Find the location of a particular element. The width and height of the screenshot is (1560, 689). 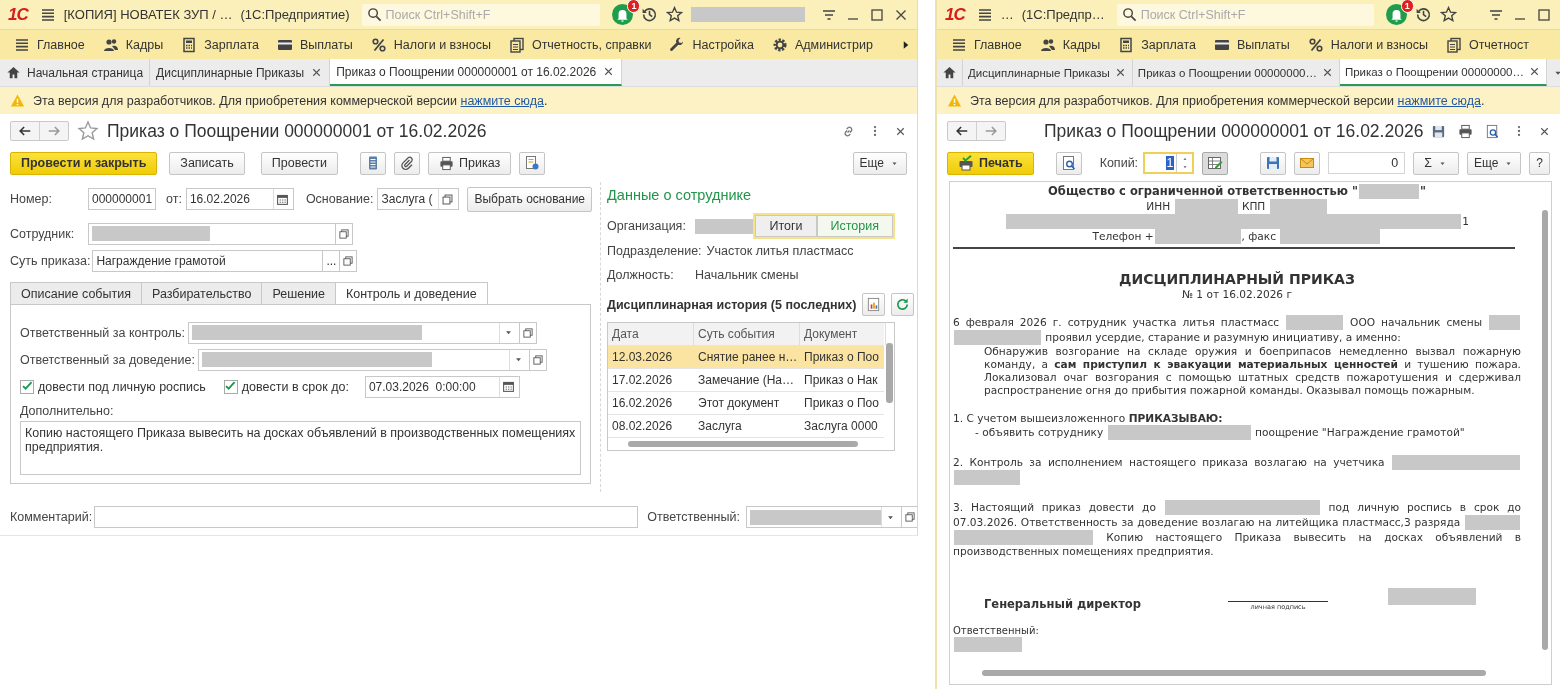

notes-field: Копию настоящего Приказа вывесить на досках объявлений в производственных помещениях предприятия. is located at coordinates (300, 448).